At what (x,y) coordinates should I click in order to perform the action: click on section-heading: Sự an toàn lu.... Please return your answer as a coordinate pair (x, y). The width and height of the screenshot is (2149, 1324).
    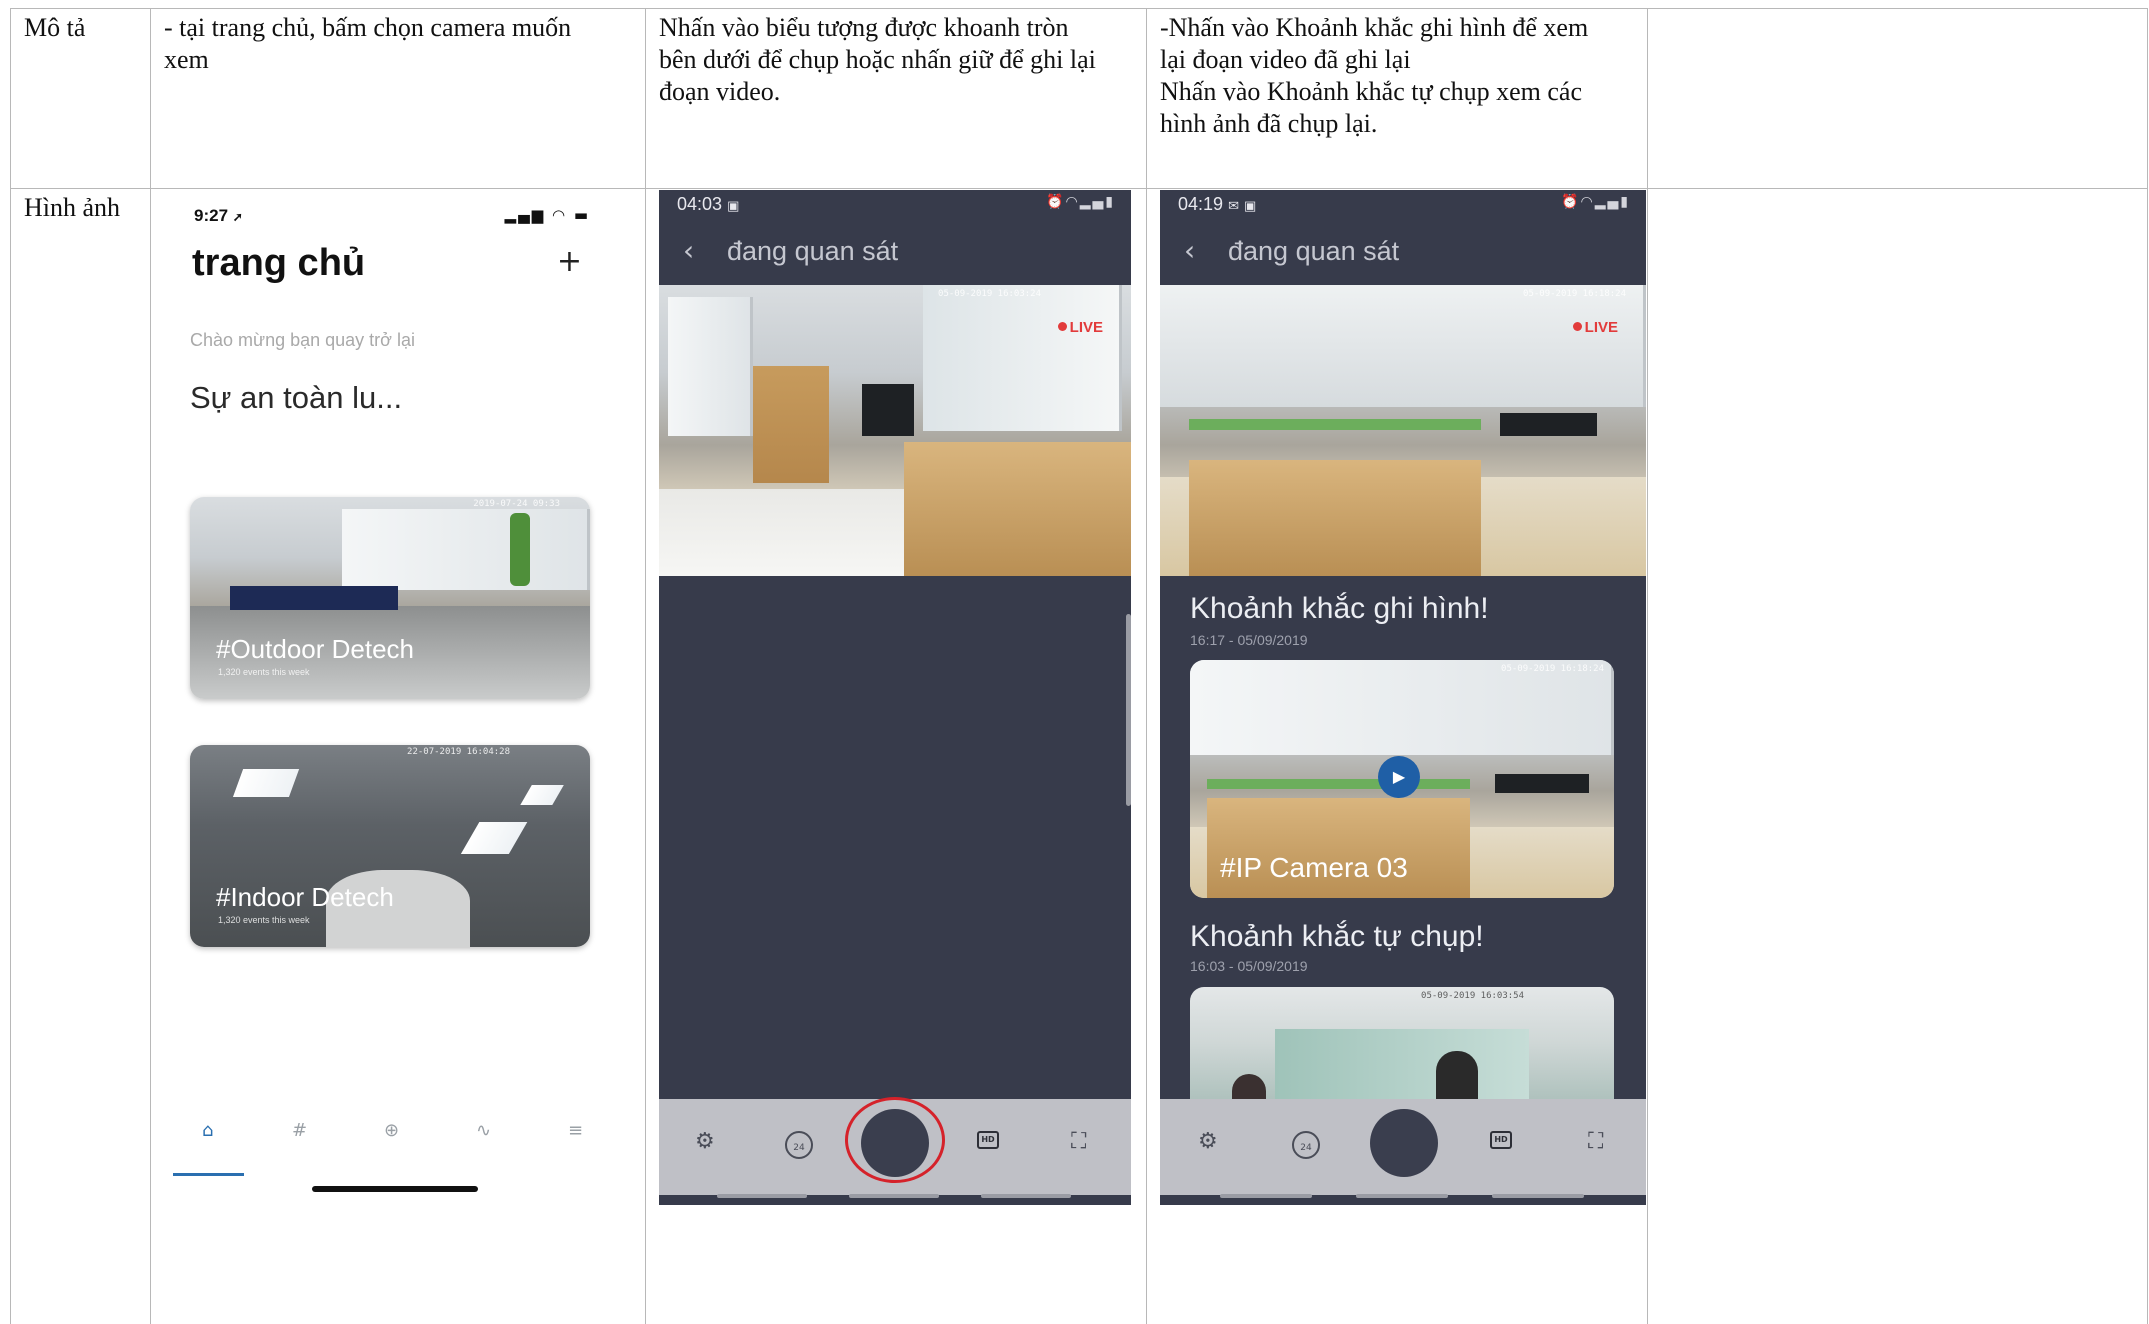
    Looking at the image, I should click on (296, 397).